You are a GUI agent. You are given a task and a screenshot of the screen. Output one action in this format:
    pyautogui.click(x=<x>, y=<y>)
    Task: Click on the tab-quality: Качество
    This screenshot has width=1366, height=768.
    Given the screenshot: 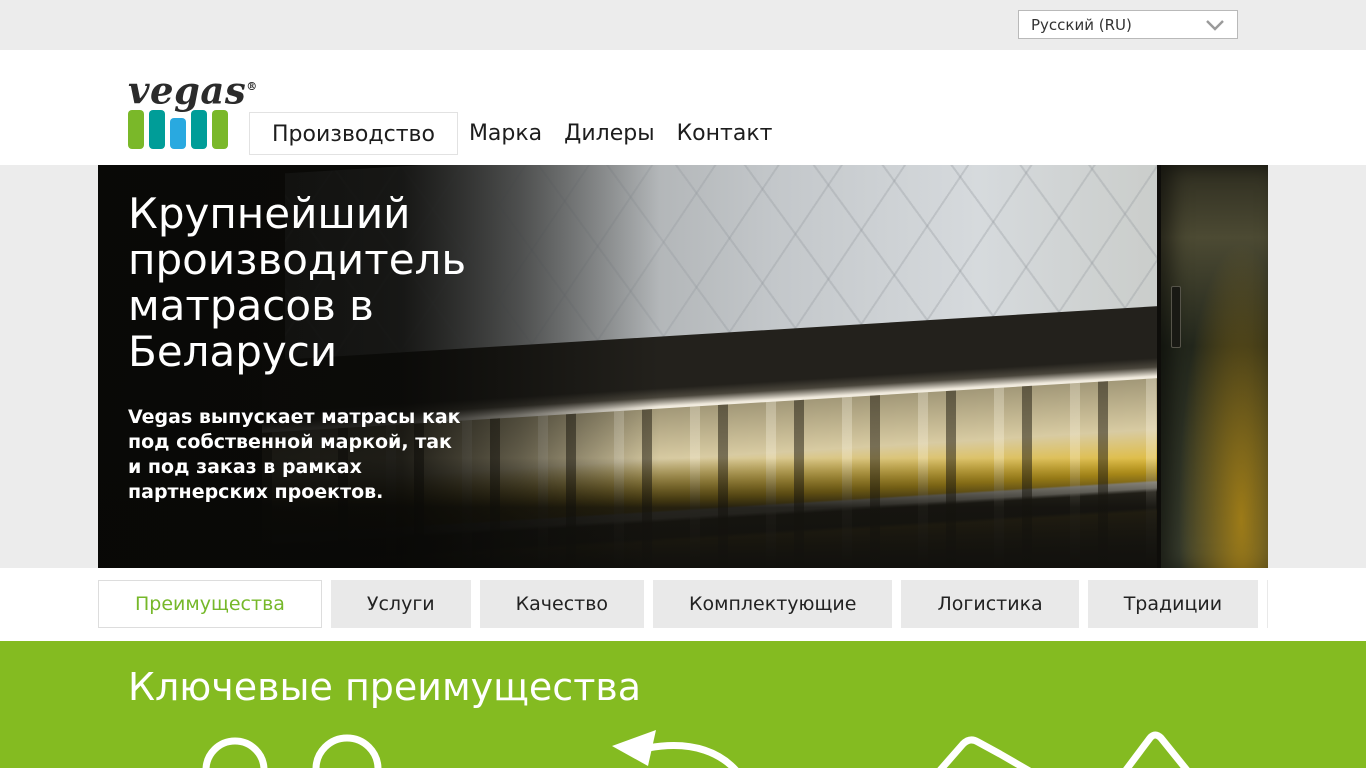 What is the action you would take?
    pyautogui.click(x=562, y=604)
    